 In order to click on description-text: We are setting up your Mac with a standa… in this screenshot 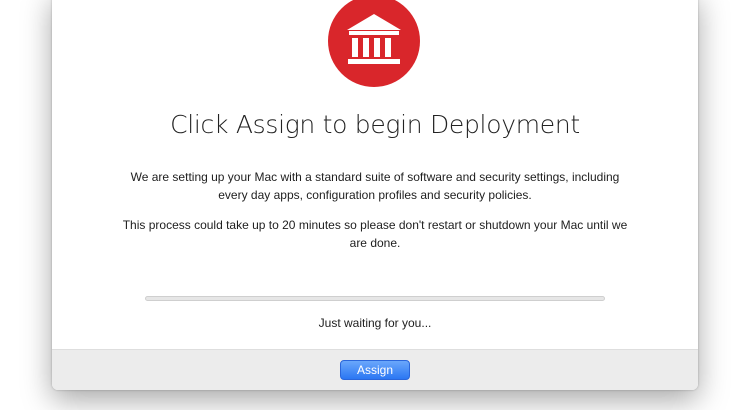, I will do `click(375, 186)`.